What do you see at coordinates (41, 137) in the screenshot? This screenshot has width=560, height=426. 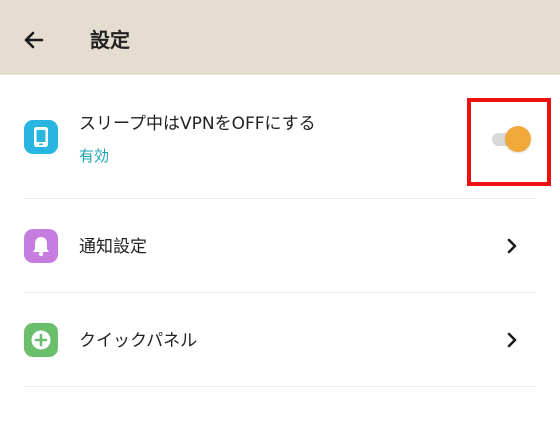 I see `phone-icon` at bounding box center [41, 137].